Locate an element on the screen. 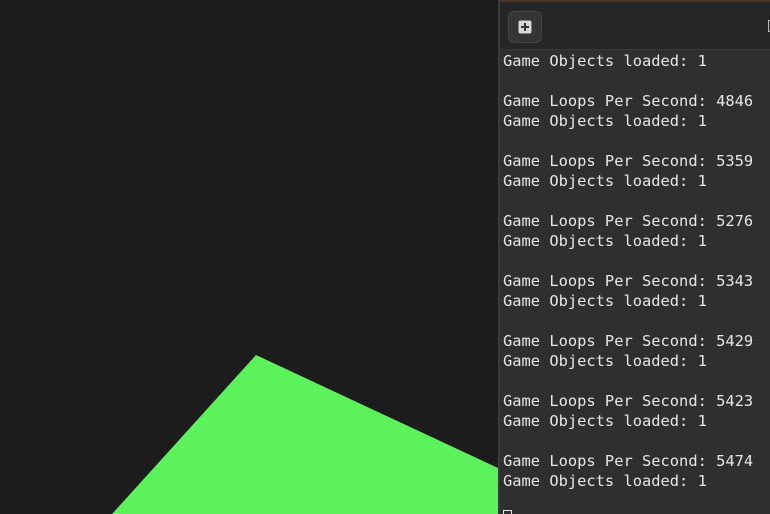 The image size is (770, 514). terminal-titlebar is located at coordinates (635, 25).